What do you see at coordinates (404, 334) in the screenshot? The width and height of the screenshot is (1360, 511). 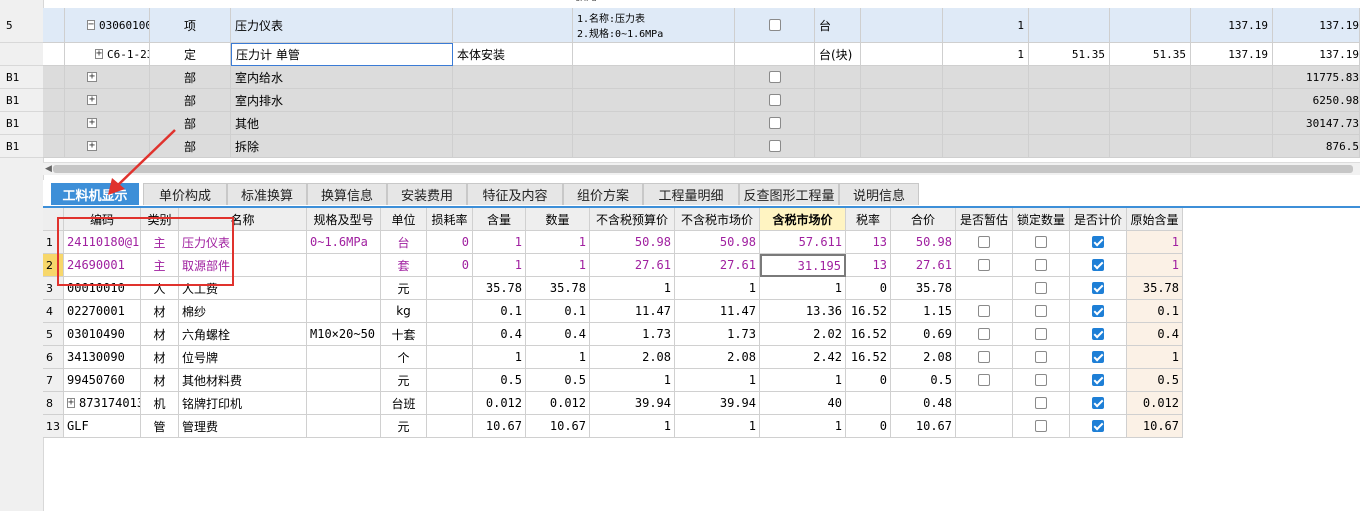 I see `cell-unit: 十套` at bounding box center [404, 334].